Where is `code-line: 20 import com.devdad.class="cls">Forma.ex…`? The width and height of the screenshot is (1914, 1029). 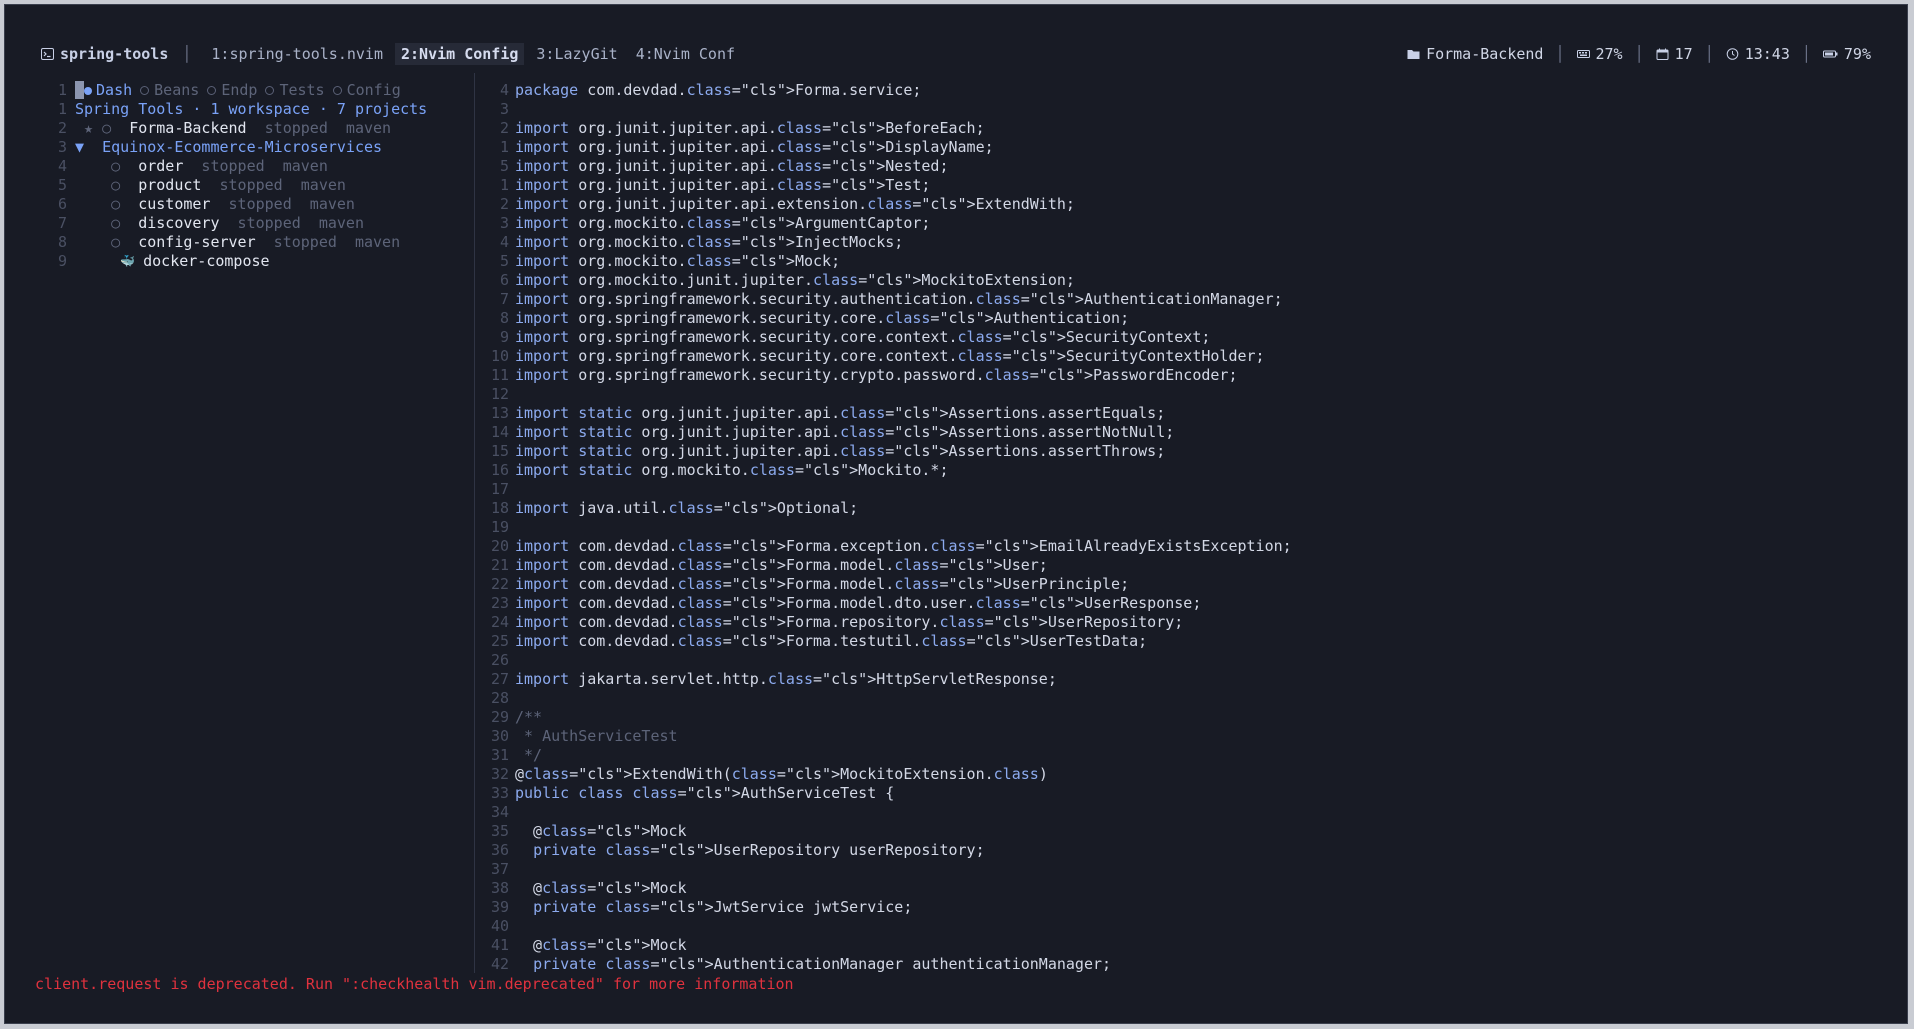
code-line: 20 import com.devdad.class="cls">Forma.ex… is located at coordinates (1183, 546).